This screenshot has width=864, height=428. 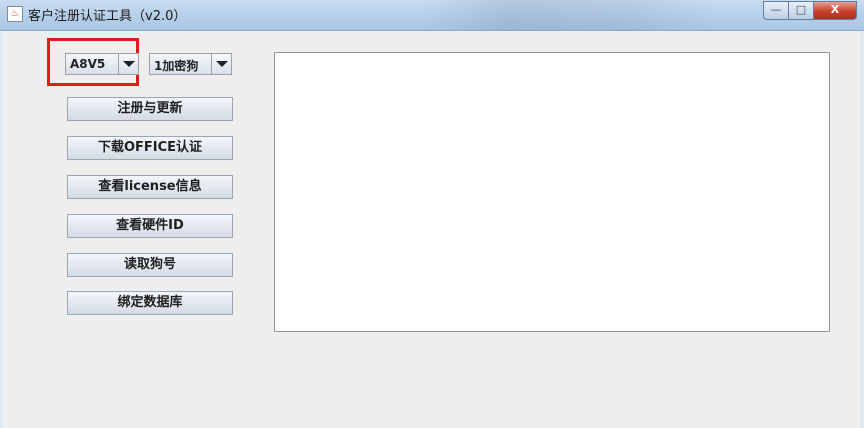 I want to click on view-license-button: 查看license信息, so click(x=150, y=187).